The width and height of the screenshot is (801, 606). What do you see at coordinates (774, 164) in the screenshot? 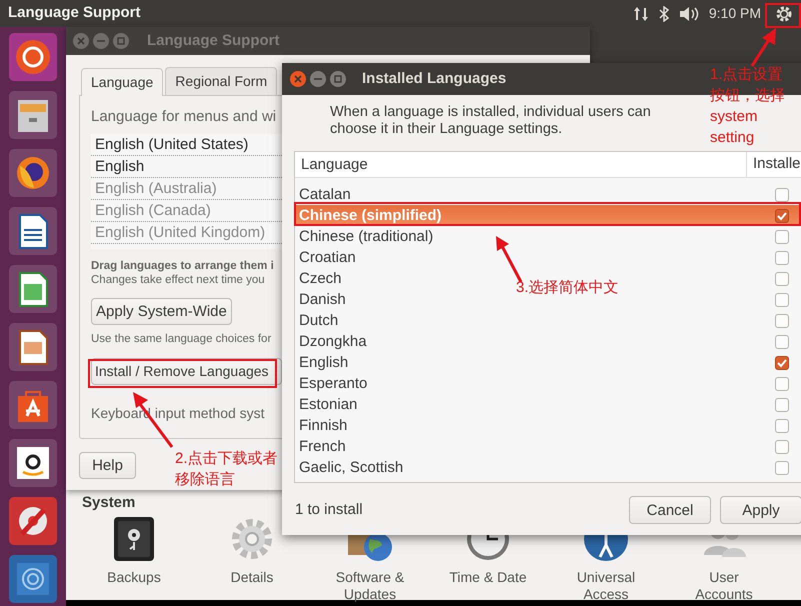
I see `column-header: Installe` at bounding box center [774, 164].